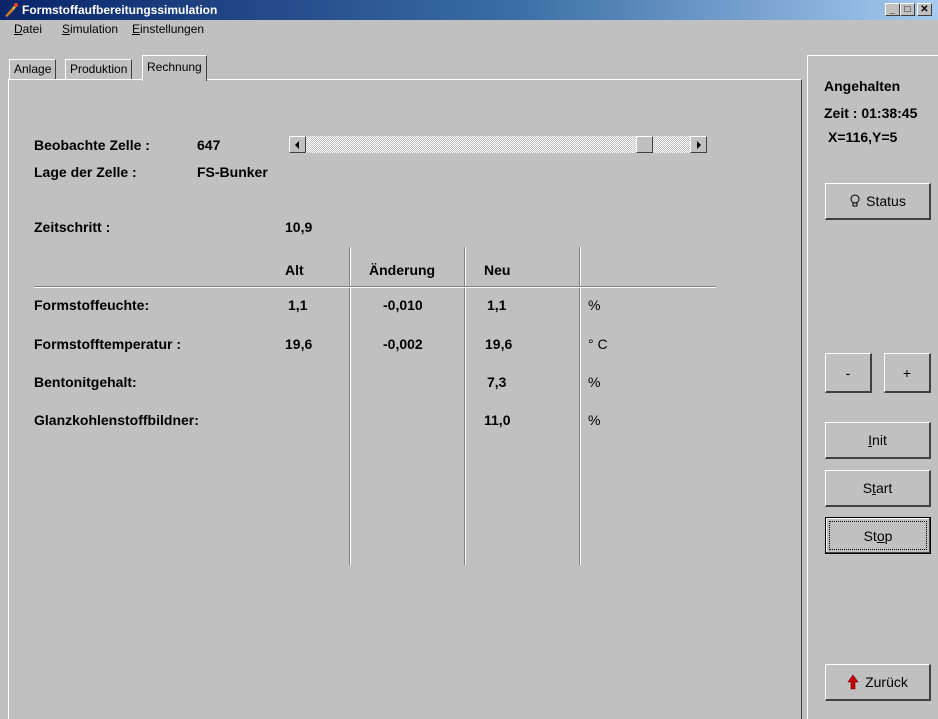 The width and height of the screenshot is (938, 719). Describe the element at coordinates (886, 201) in the screenshot. I see `status-button-label: Status` at that location.